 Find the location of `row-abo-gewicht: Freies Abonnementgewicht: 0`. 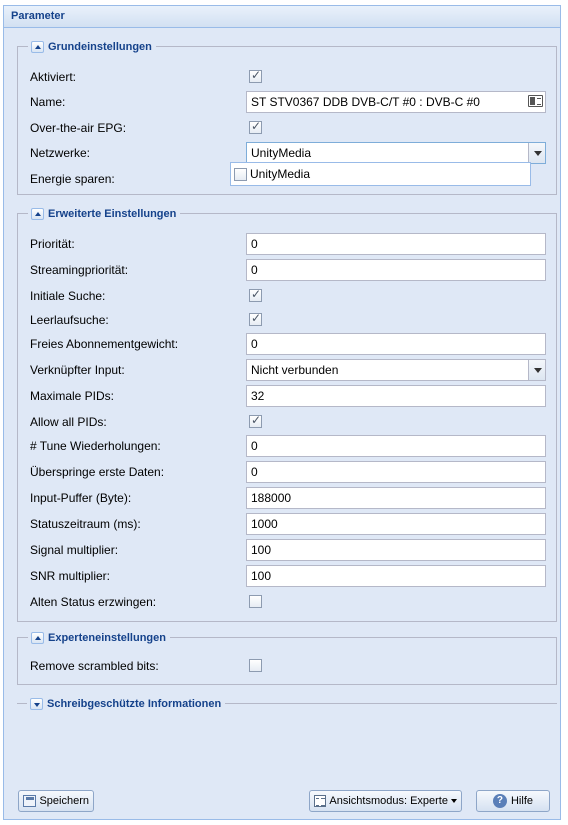

row-abo-gewicht: Freies Abonnementgewicht: 0 is located at coordinates (290, 344).